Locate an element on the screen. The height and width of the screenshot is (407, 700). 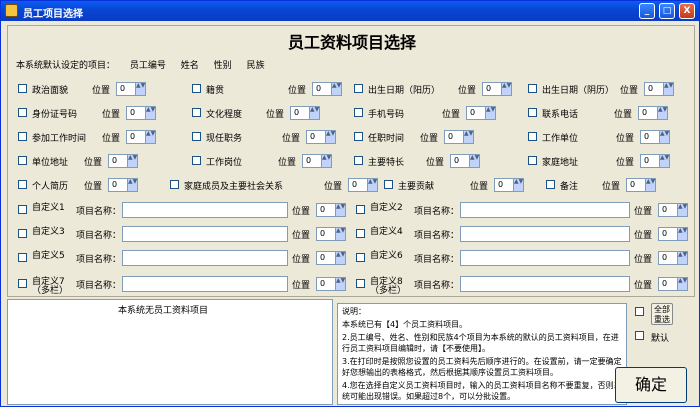
item-list-textbox: 本系统无员工资料项目 is located at coordinates (170, 352).